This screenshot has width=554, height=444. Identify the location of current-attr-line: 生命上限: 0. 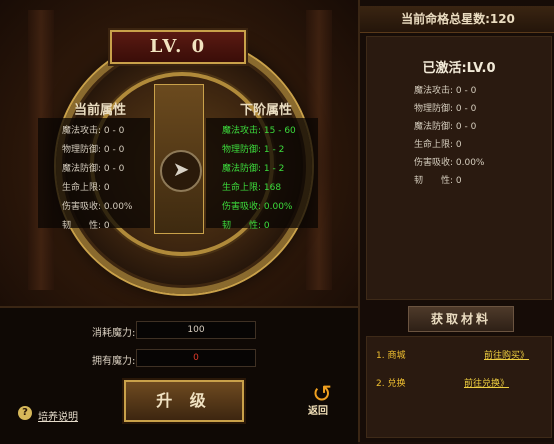
(86, 188).